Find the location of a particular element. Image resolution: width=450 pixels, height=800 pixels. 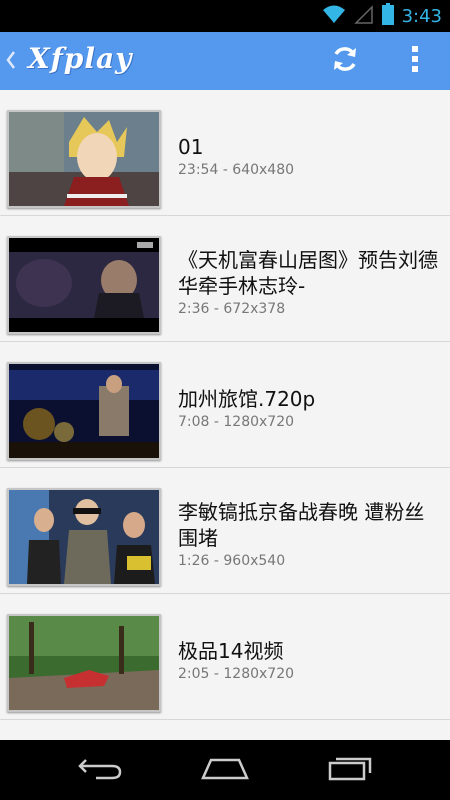

recent-apps-button is located at coordinates (350, 770).